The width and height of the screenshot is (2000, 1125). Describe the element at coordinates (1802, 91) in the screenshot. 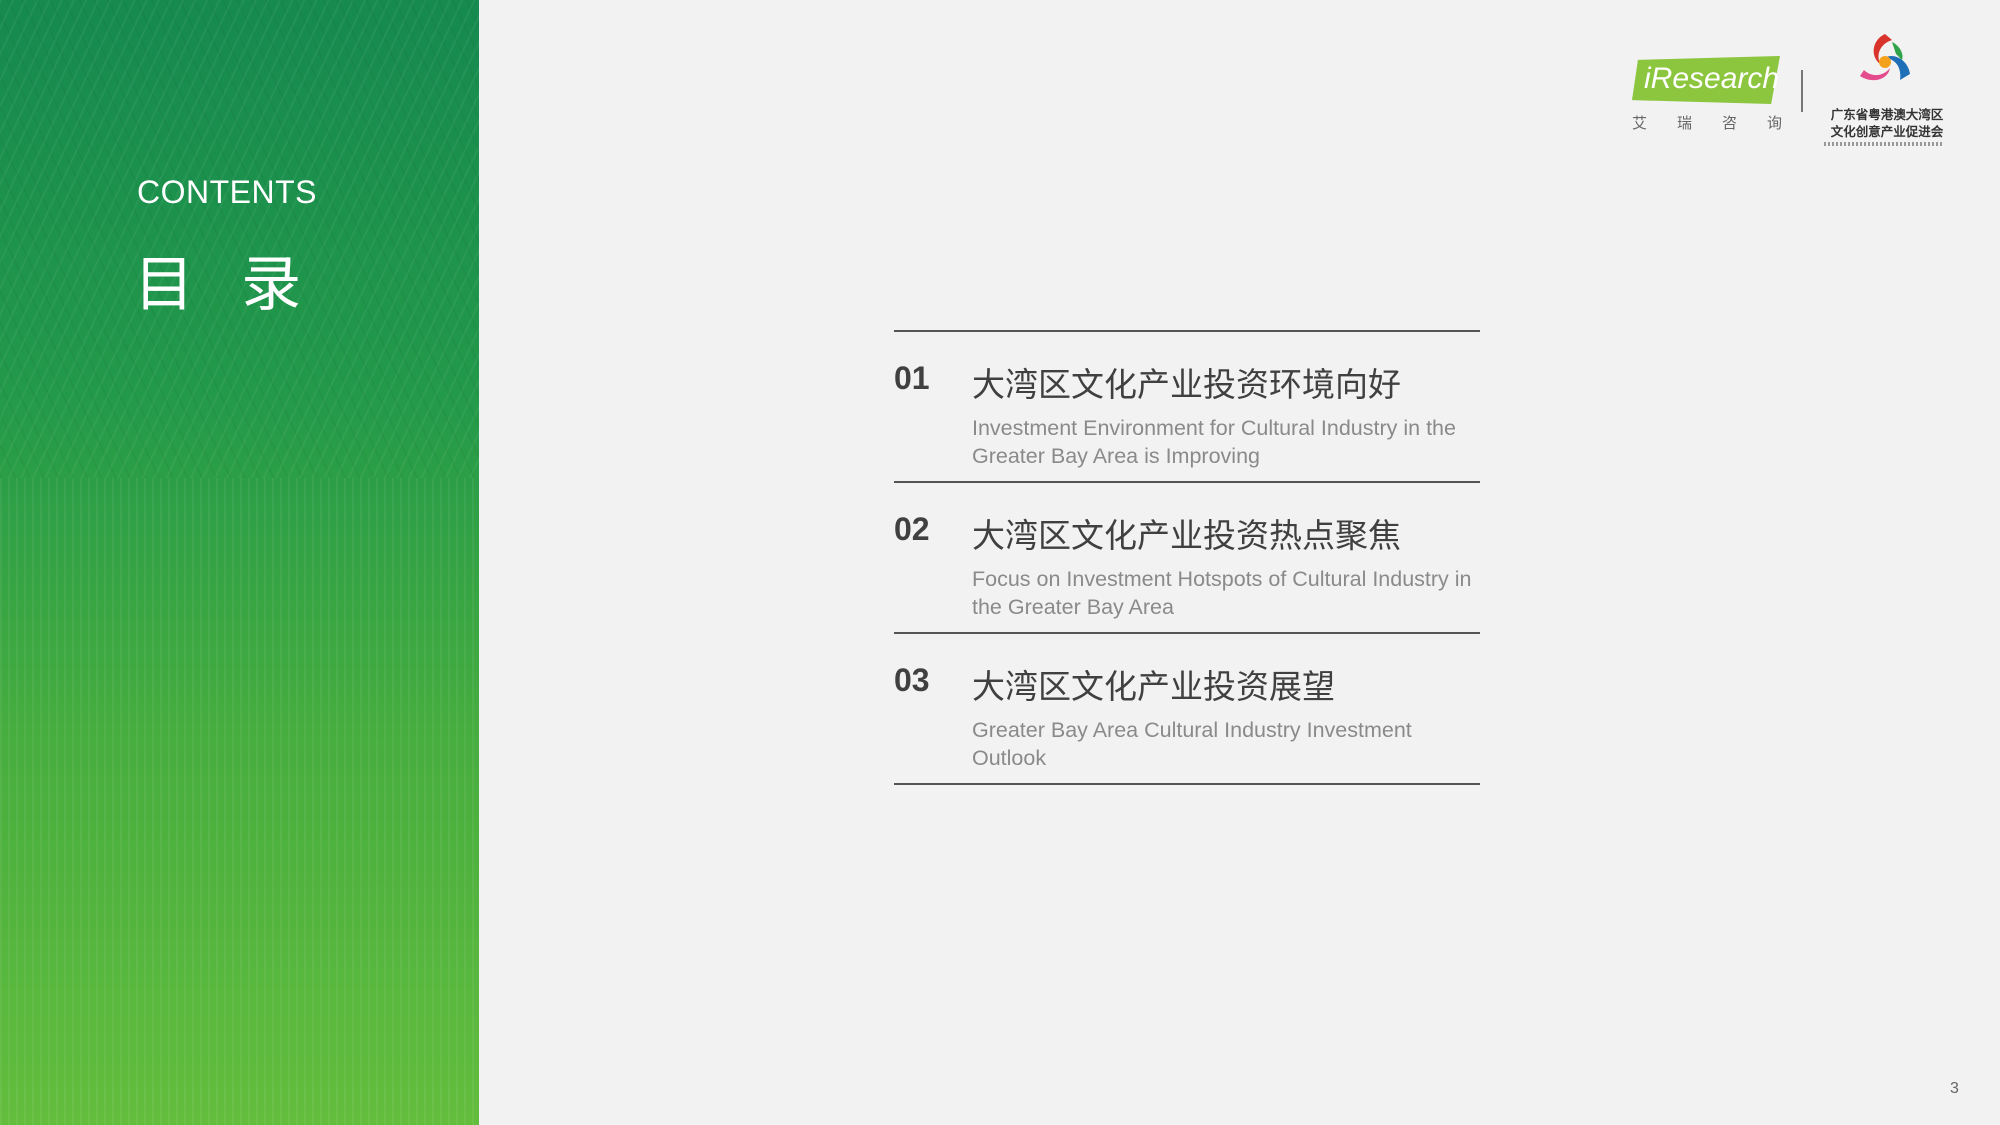

I see `logo-divider` at that location.